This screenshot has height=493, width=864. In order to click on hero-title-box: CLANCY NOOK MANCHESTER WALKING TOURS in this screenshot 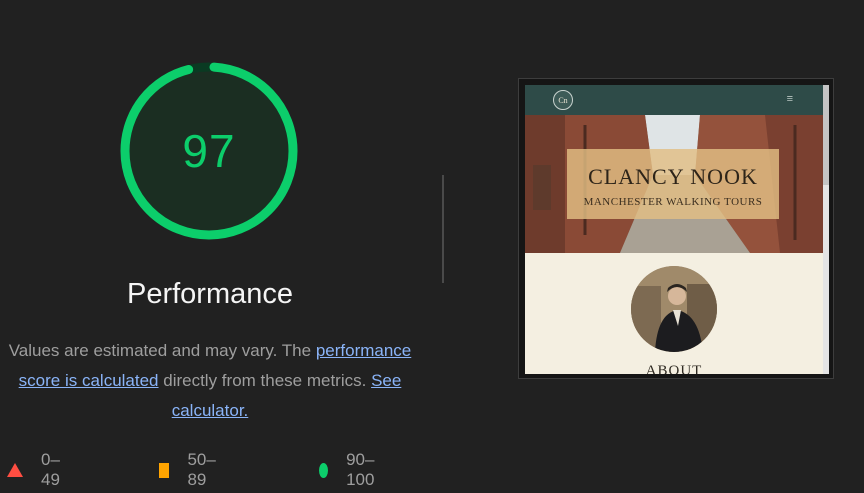, I will do `click(673, 184)`.